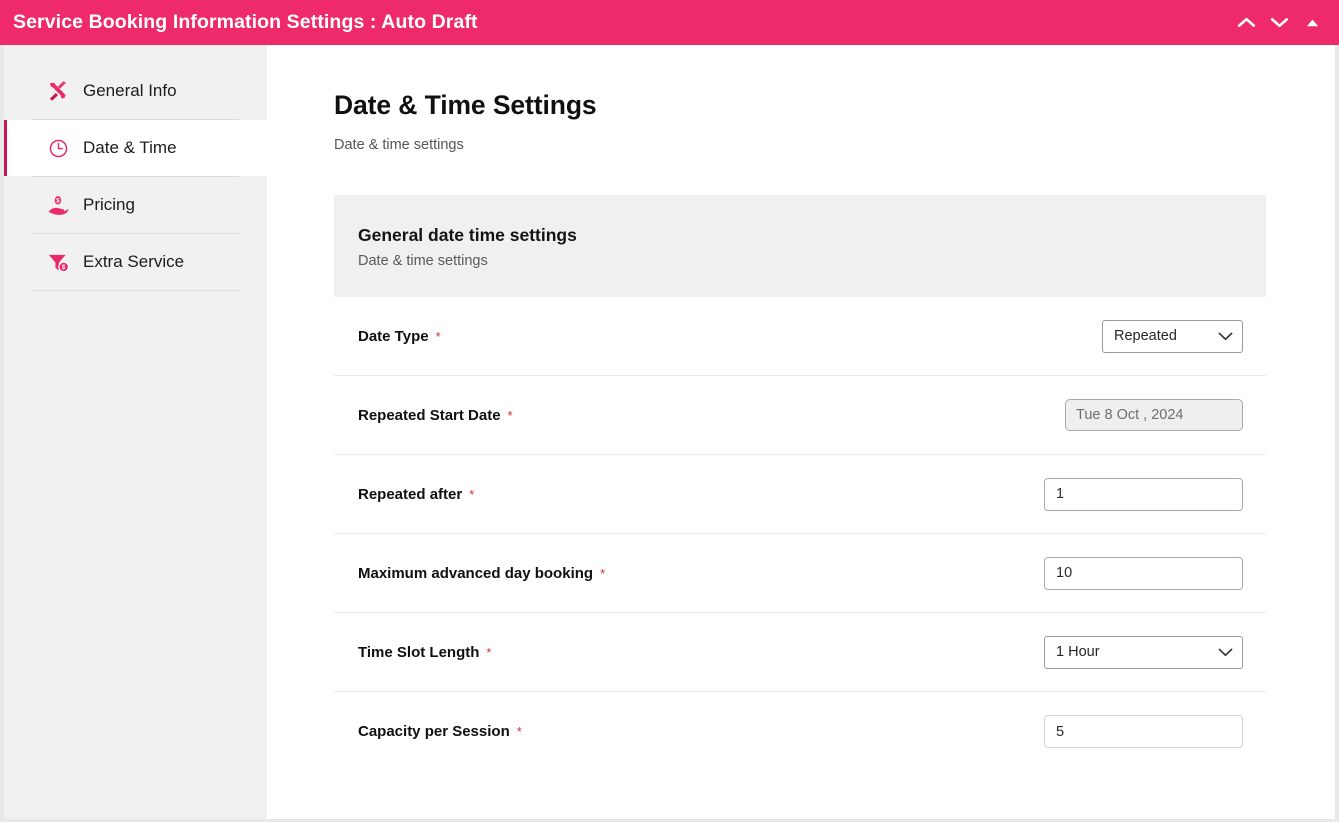 The image size is (1339, 822). I want to click on sidebar-item-pricing: $ Pricing, so click(135, 205).